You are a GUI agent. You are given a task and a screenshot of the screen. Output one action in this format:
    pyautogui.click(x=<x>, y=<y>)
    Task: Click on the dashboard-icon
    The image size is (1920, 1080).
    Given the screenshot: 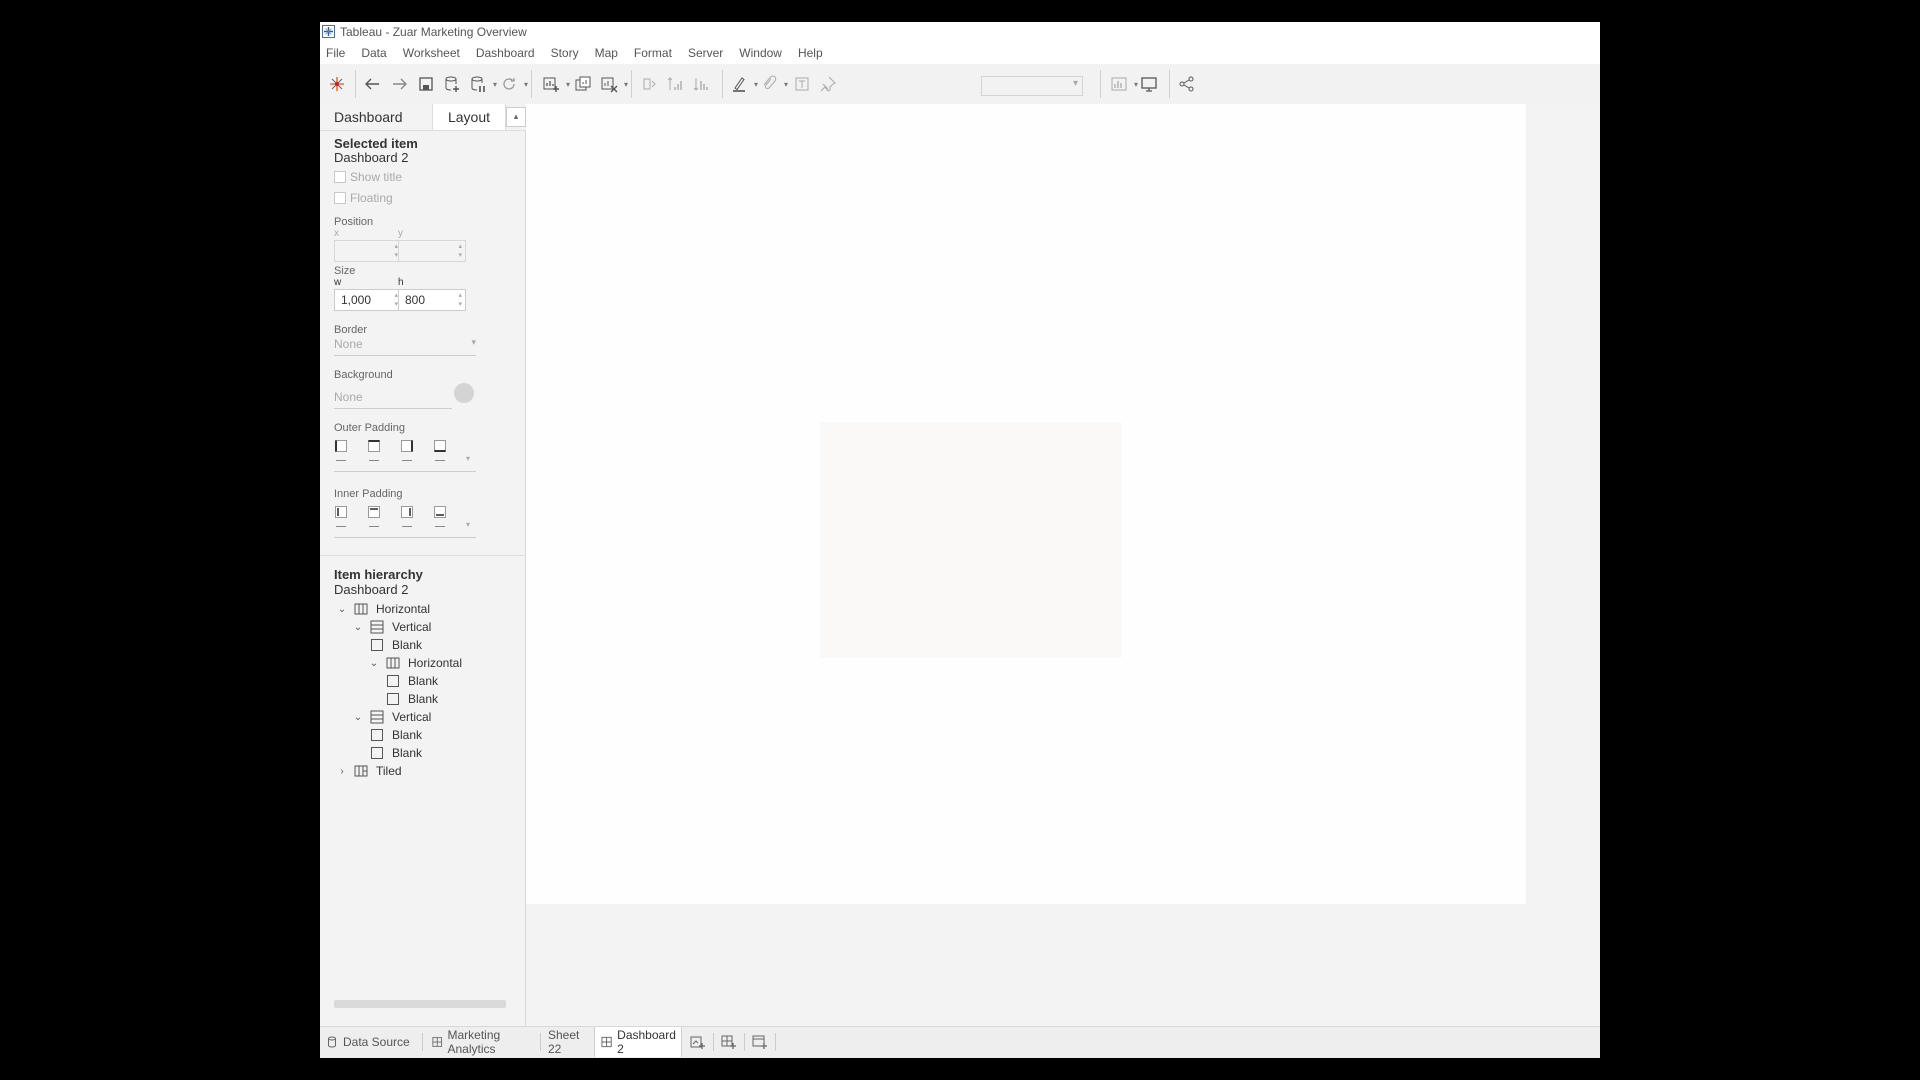 What is the action you would take?
    pyautogui.click(x=437, y=1042)
    